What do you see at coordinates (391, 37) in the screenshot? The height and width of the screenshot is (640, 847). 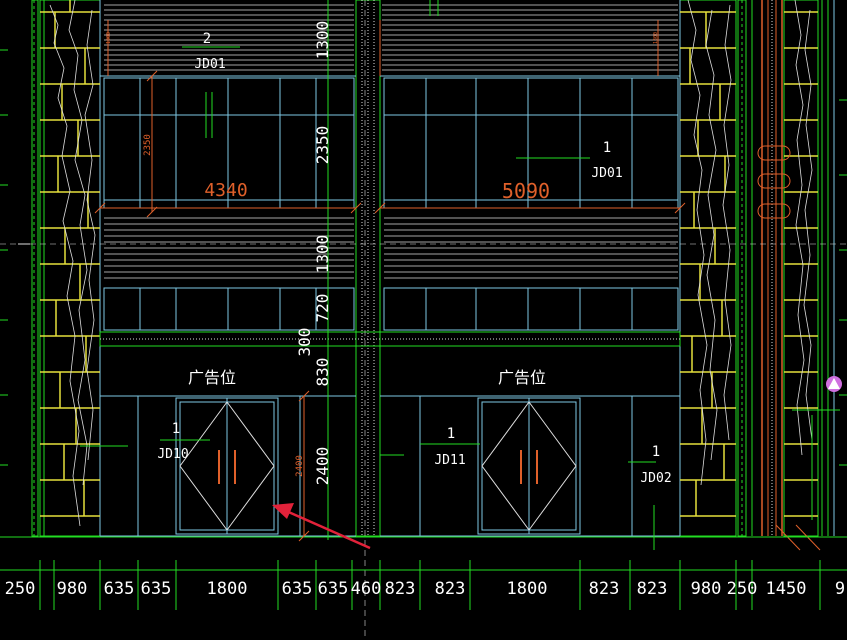 I see `top-louvres` at bounding box center [391, 37].